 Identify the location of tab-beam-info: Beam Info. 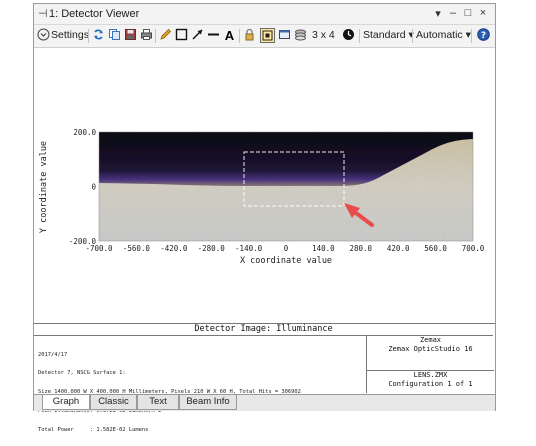
(208, 402).